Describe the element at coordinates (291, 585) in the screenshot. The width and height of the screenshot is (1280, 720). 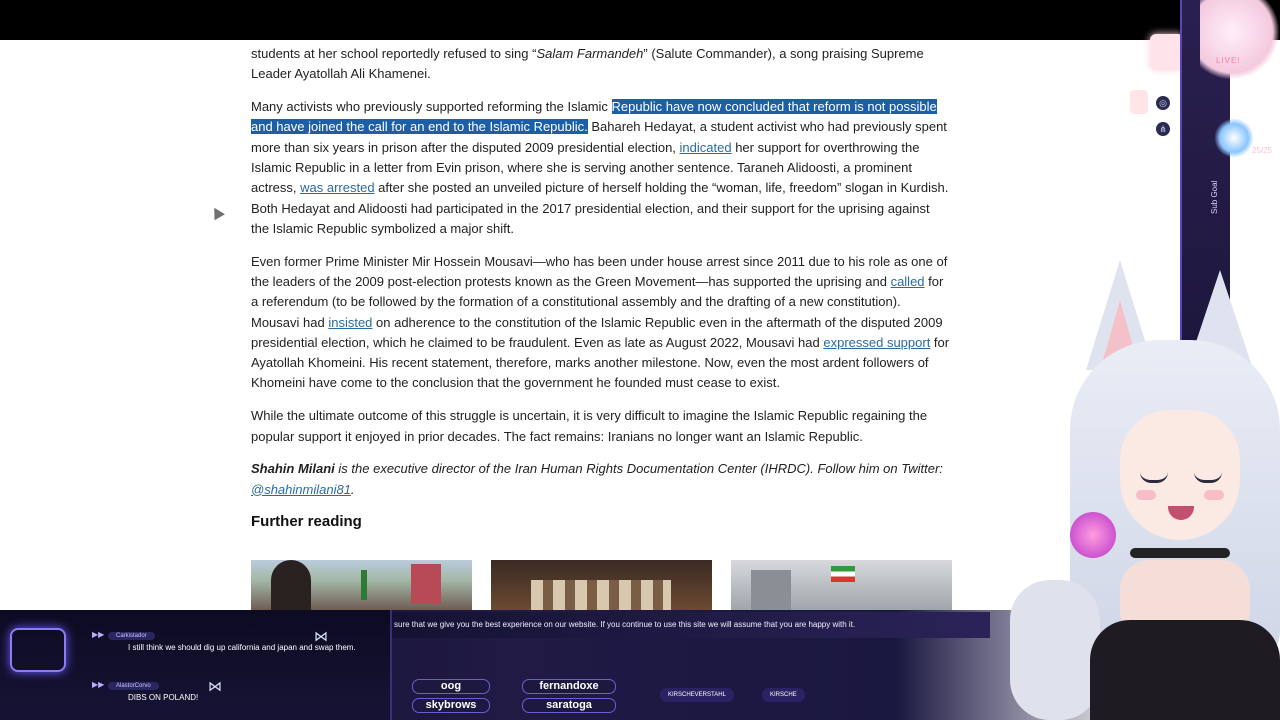
I see `thumb-figure` at that location.